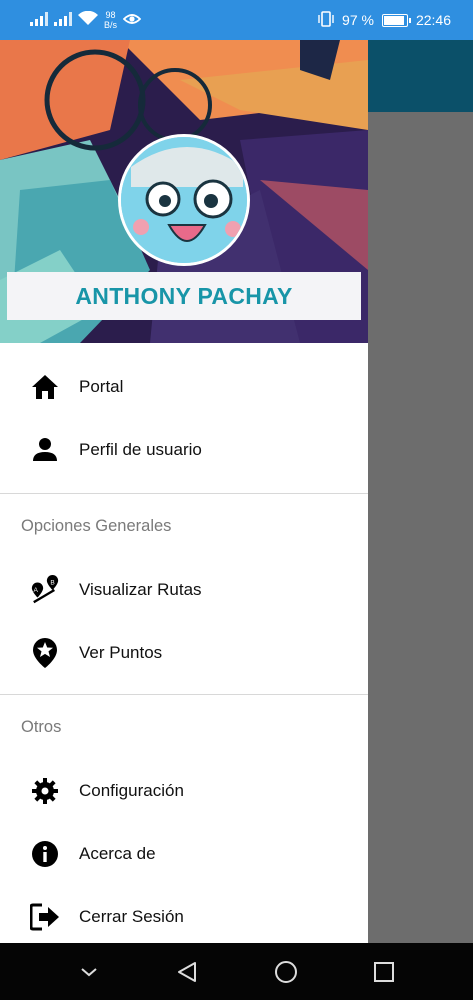  I want to click on battery-icon, so click(396, 20).